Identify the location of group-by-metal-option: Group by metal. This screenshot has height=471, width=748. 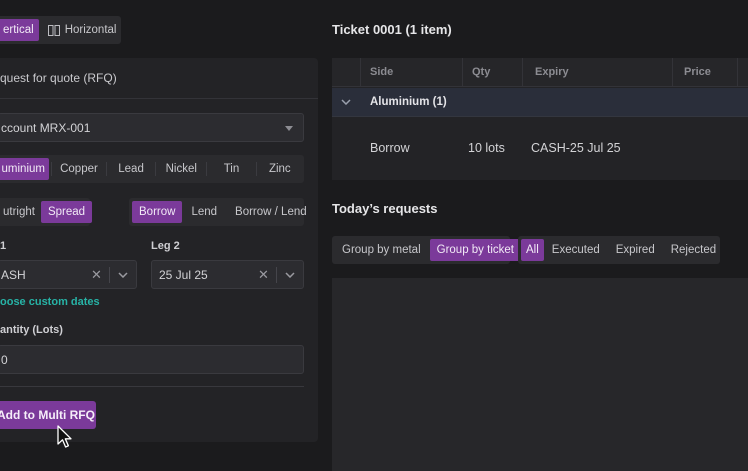
(381, 250).